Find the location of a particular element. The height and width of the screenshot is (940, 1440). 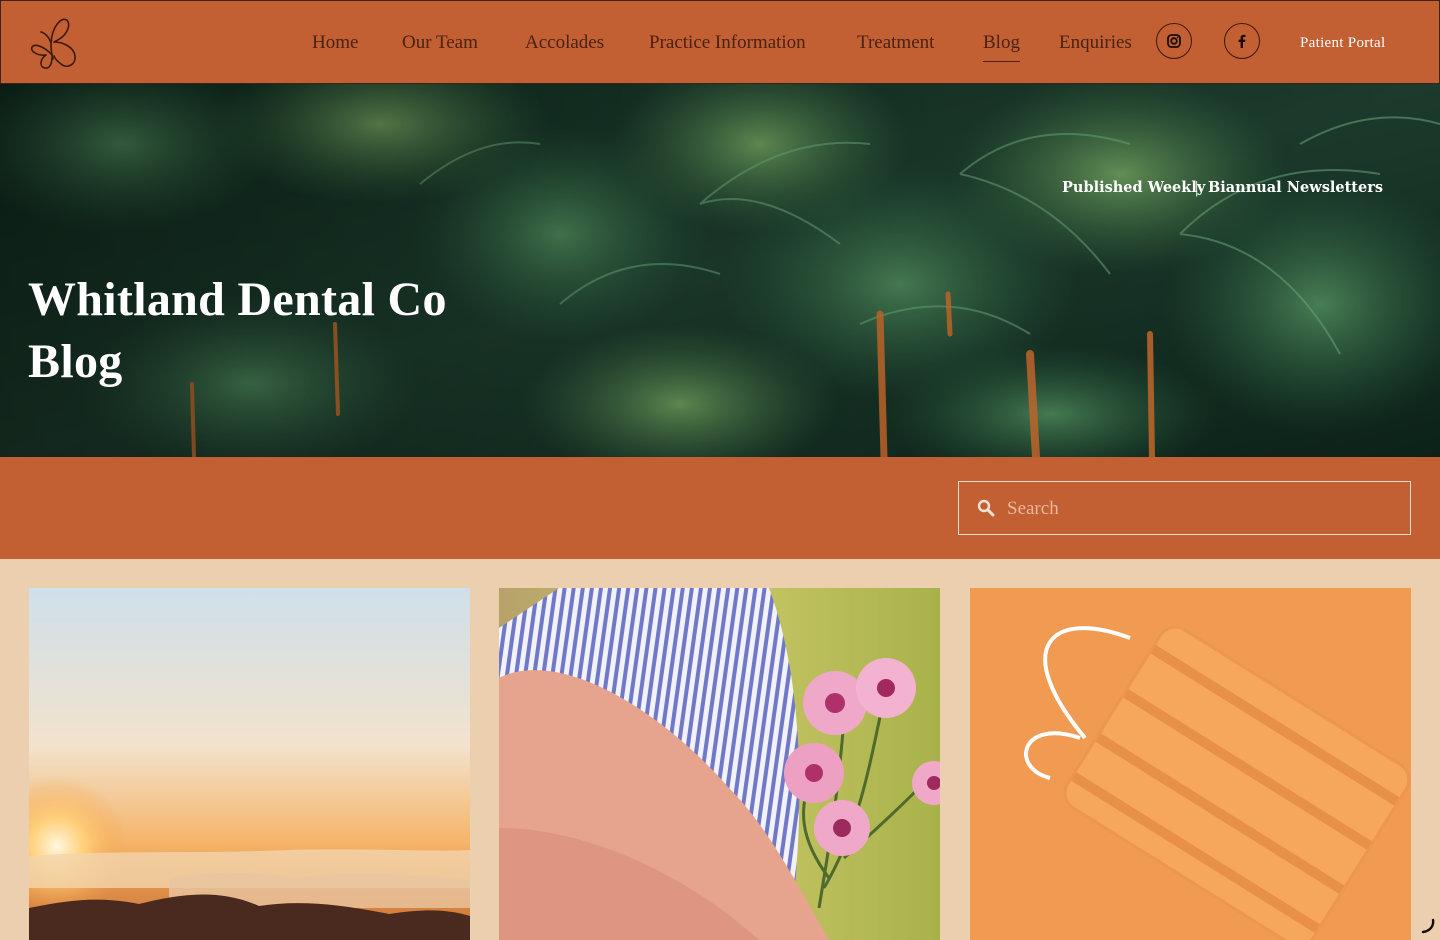

facebook-icon is located at coordinates (1242, 41).